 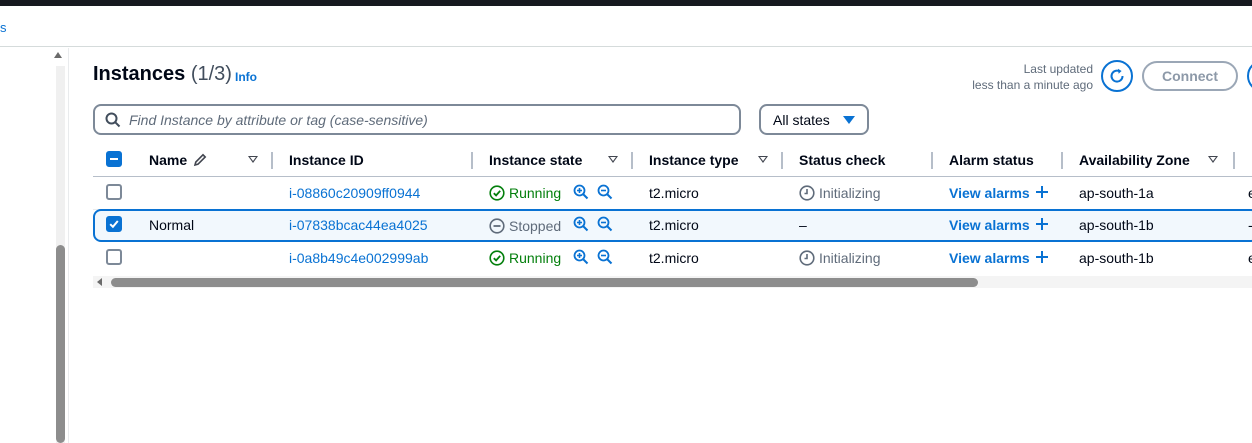 What do you see at coordinates (139, 74) in the screenshot?
I see `page-title-text: Instances` at bounding box center [139, 74].